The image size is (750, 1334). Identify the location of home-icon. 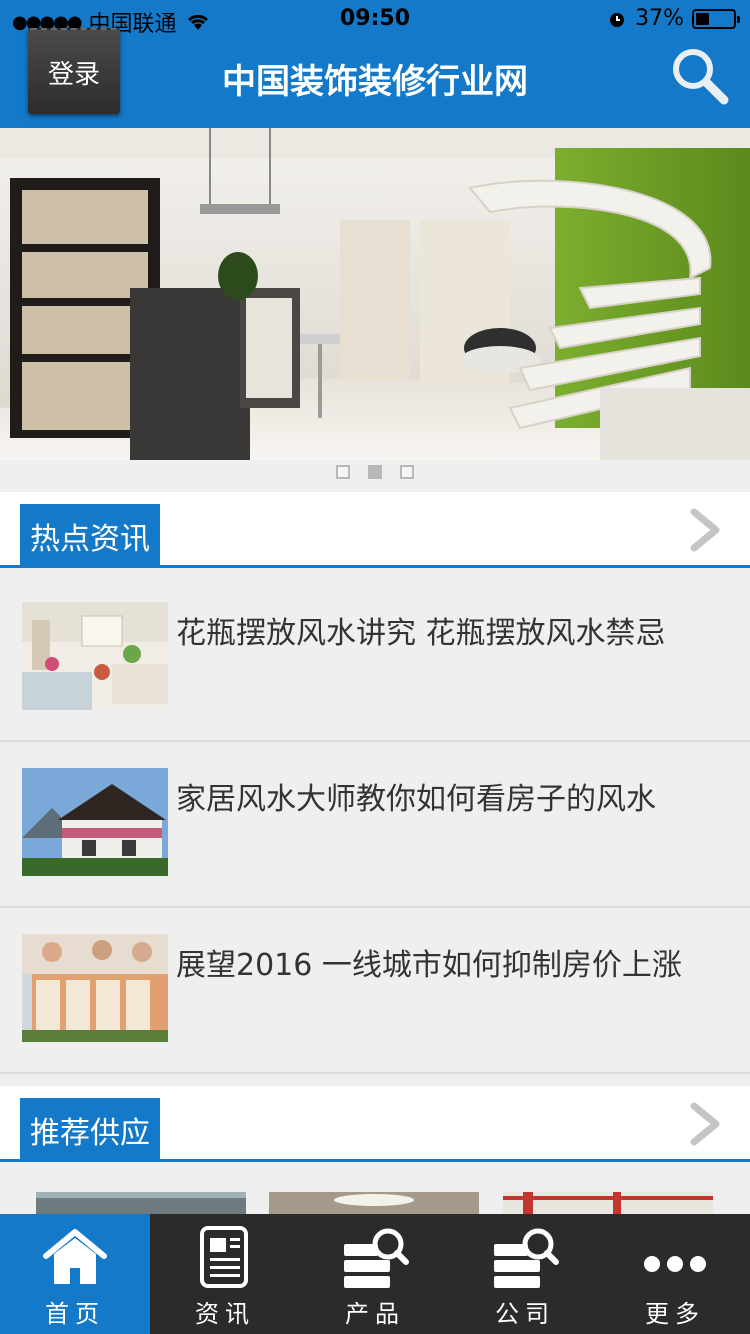
(75, 1256).